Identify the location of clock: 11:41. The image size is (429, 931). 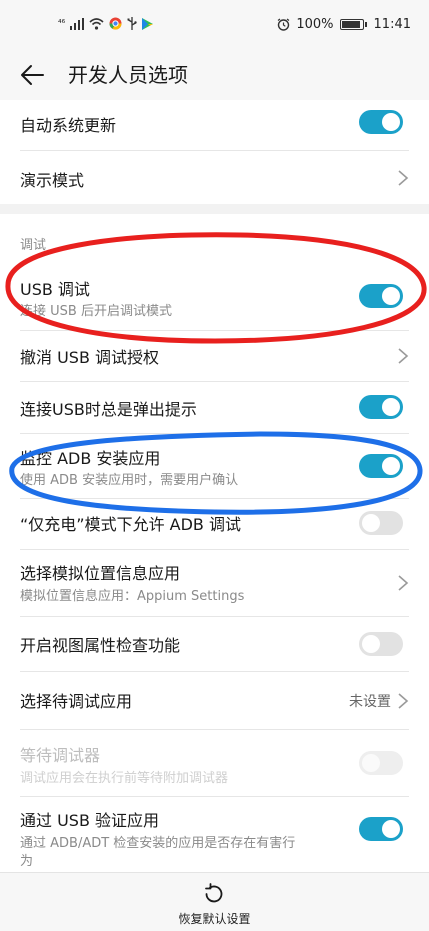
(392, 24).